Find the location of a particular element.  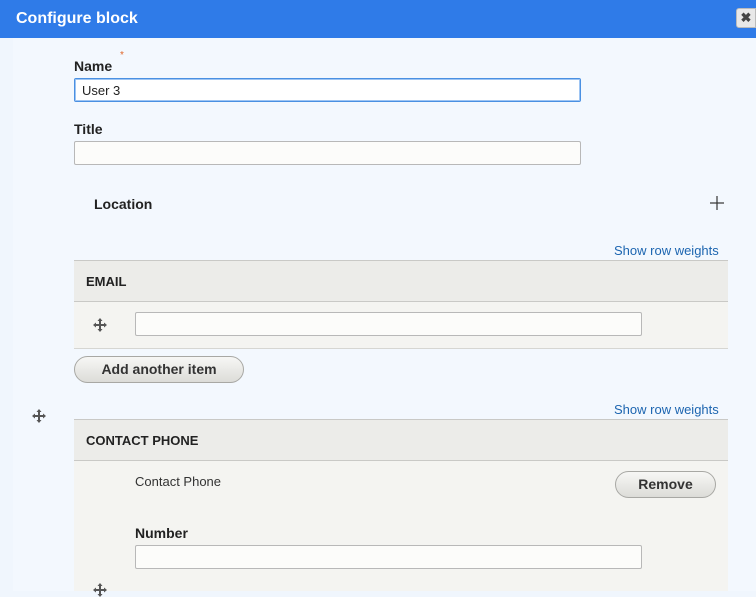

email-table-header: EMAIL is located at coordinates (401, 281).